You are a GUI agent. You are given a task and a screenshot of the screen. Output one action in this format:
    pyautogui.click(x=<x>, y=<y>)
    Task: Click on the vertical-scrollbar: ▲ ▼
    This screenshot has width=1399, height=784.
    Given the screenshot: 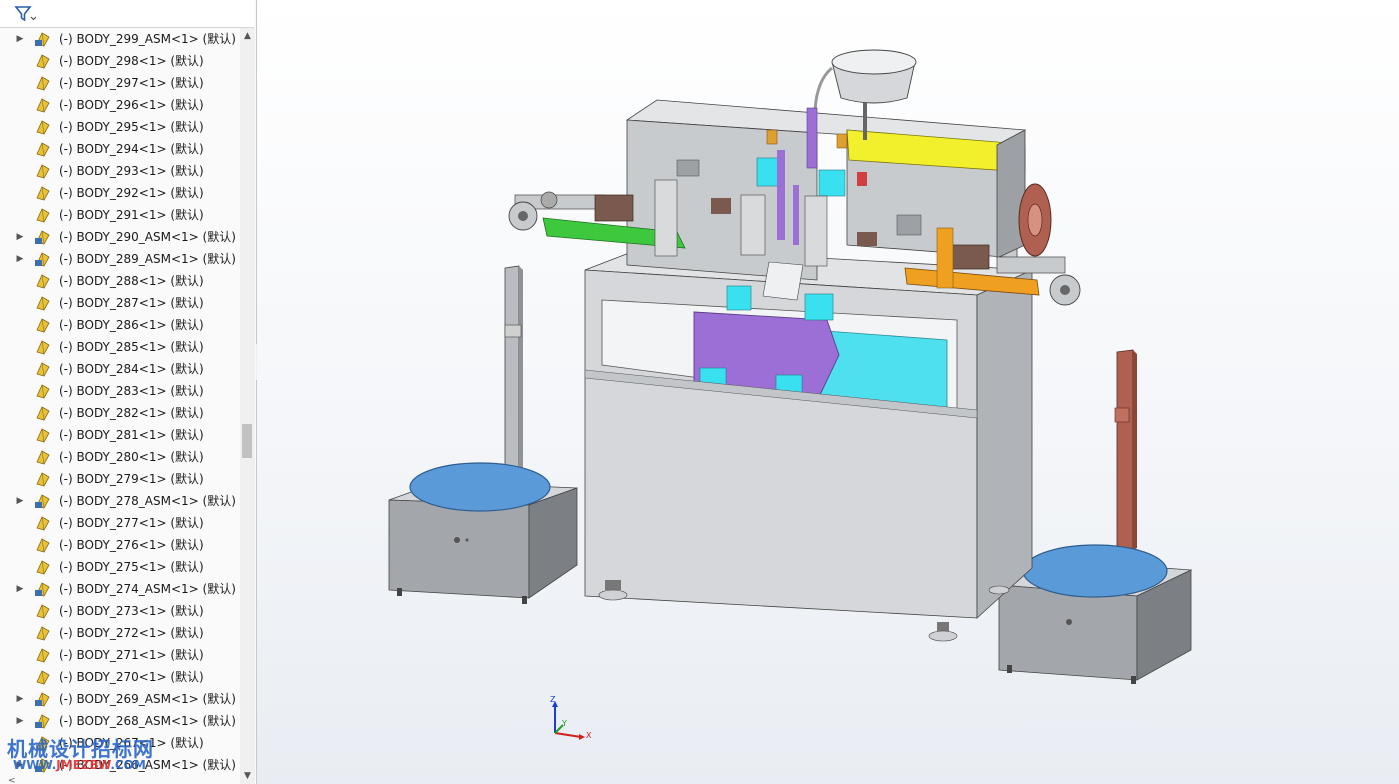 What is the action you would take?
    pyautogui.click(x=247, y=406)
    